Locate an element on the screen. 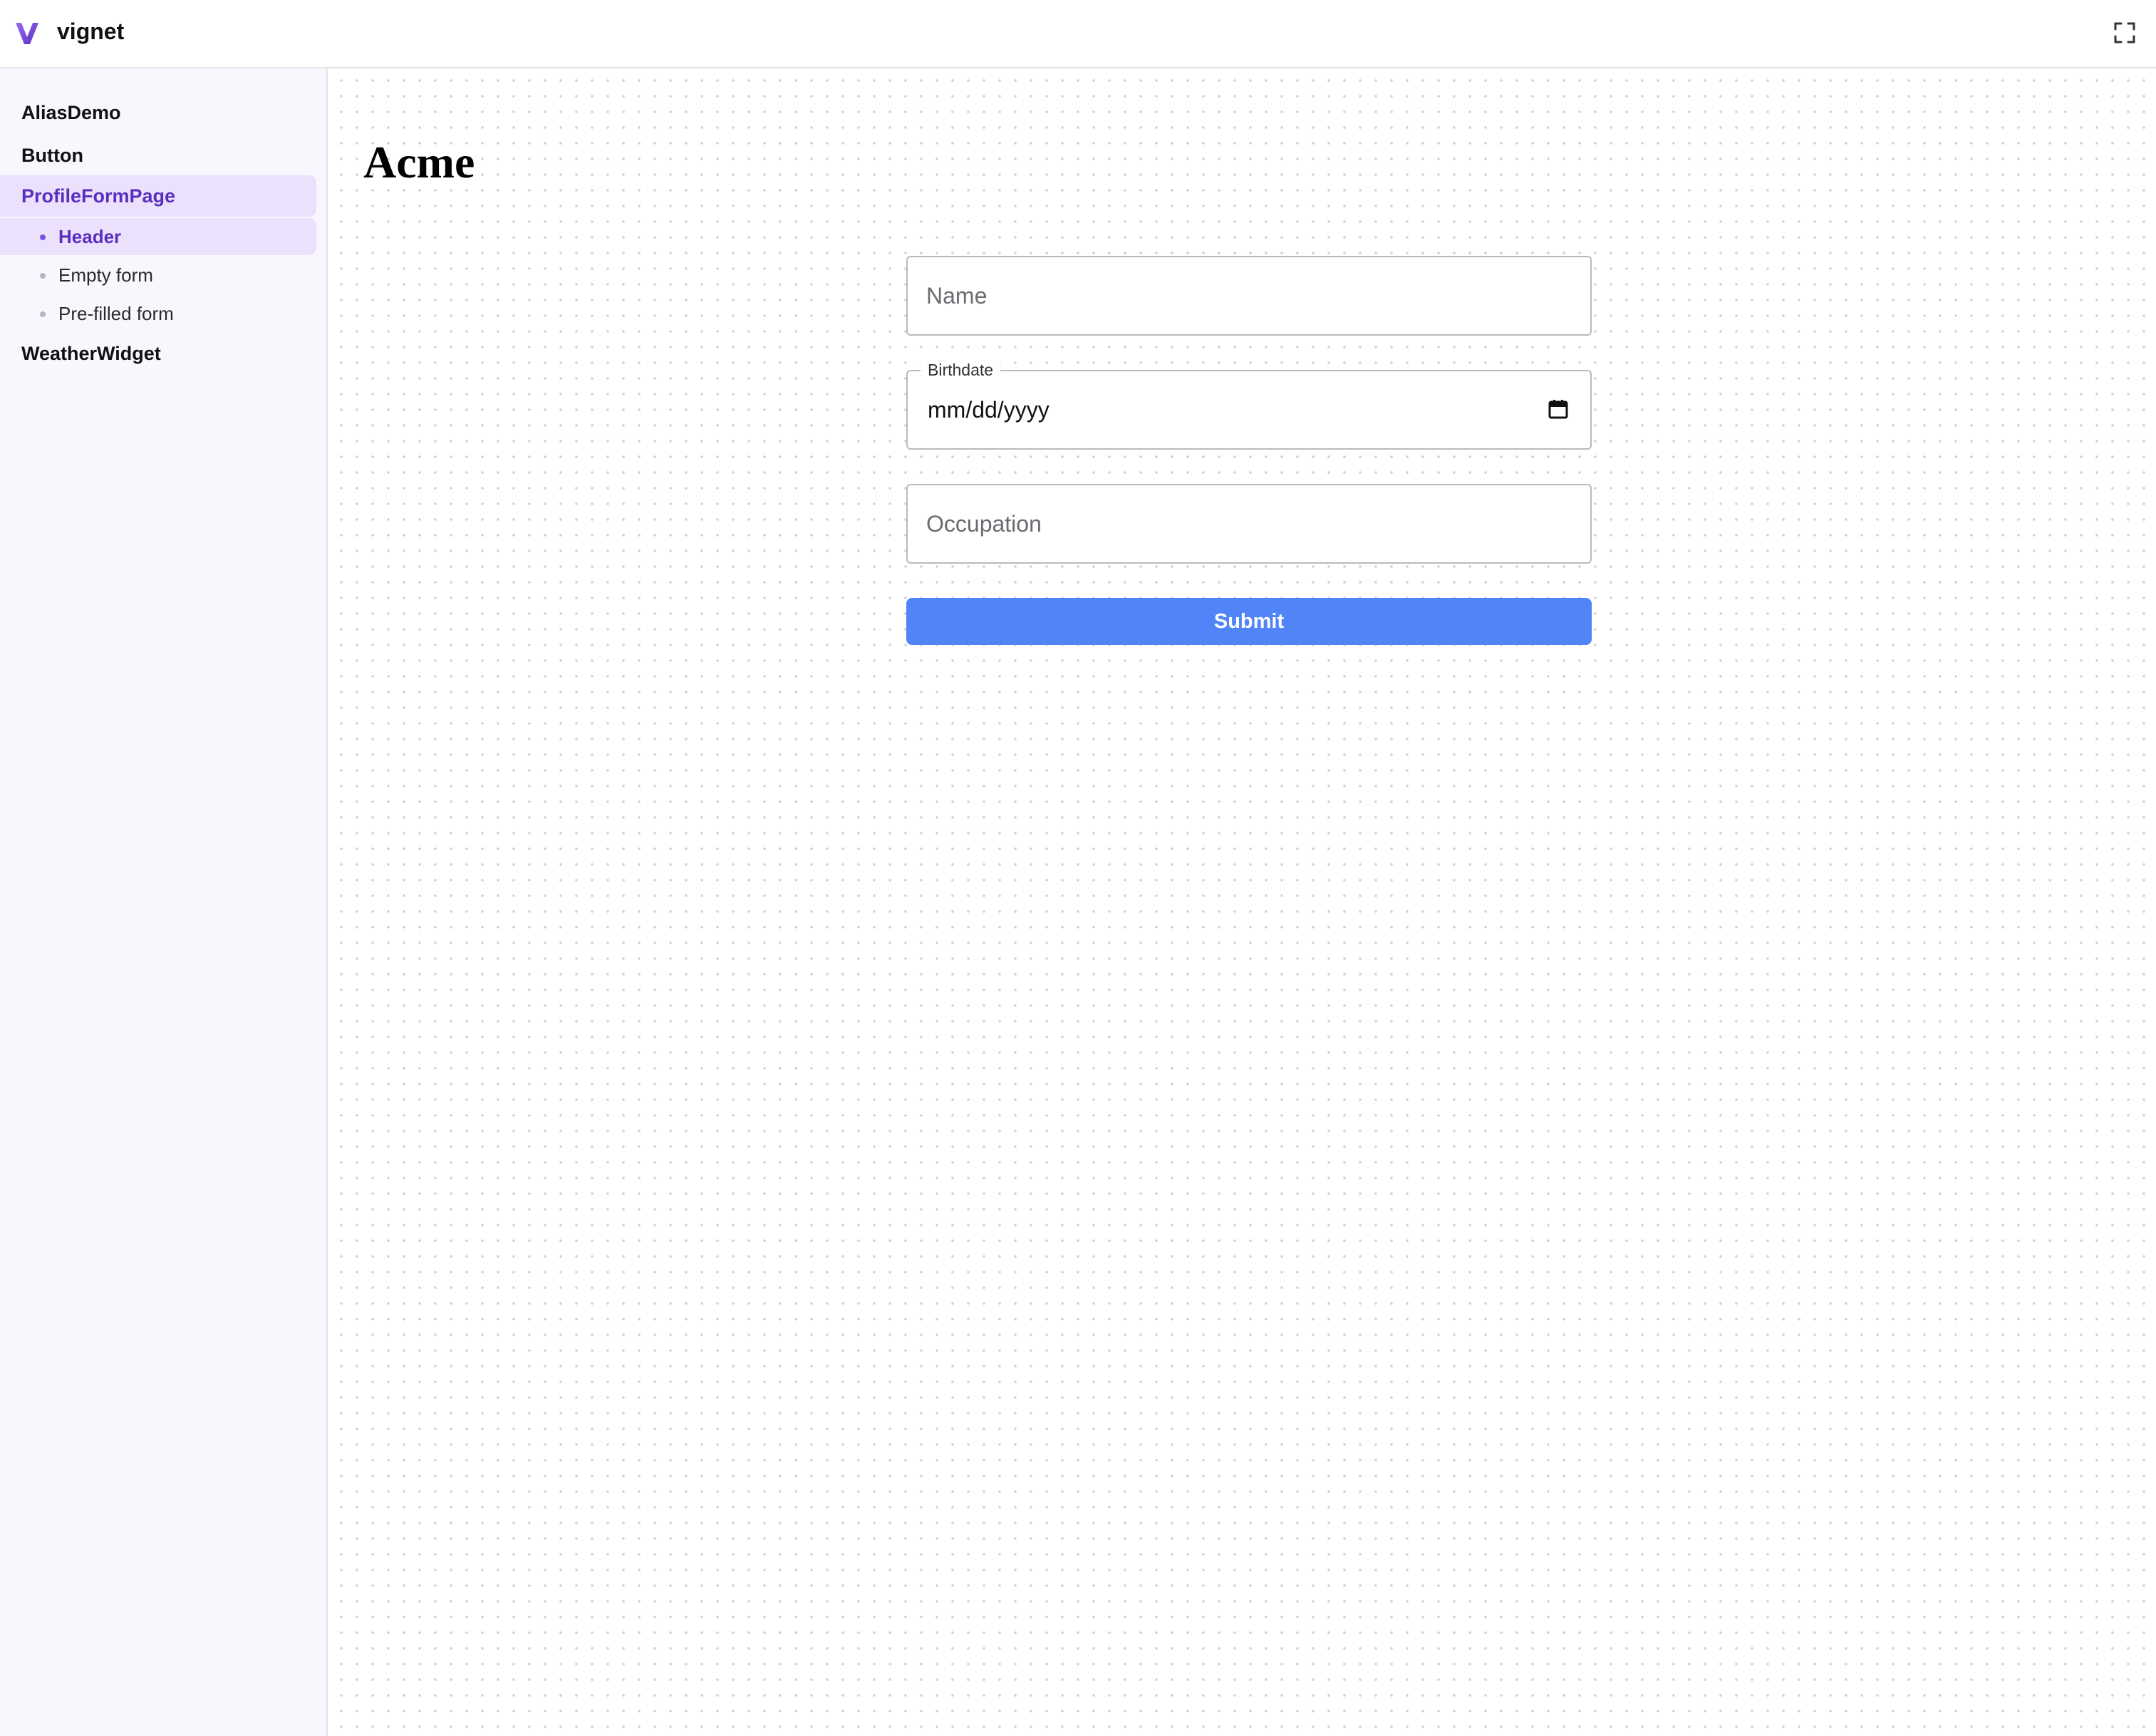 The height and width of the screenshot is (1736, 2156). sidebar-subitem-header: Header is located at coordinates (158, 236).